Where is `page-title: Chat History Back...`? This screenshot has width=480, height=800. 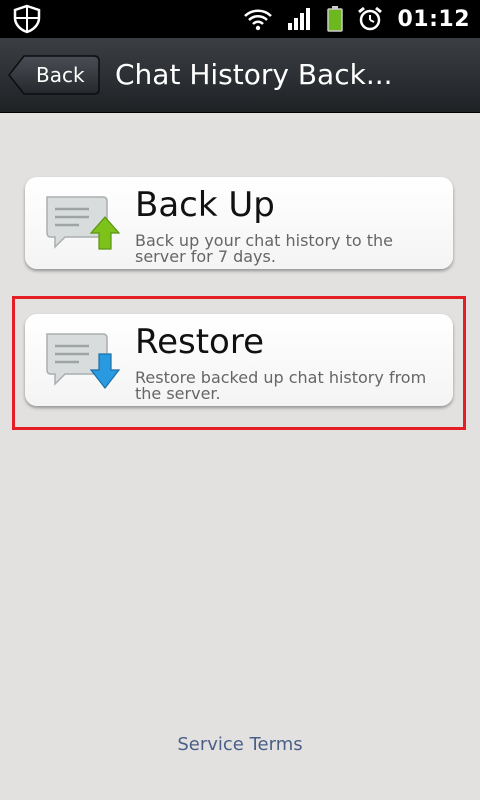 page-title: Chat History Back... is located at coordinates (254, 74).